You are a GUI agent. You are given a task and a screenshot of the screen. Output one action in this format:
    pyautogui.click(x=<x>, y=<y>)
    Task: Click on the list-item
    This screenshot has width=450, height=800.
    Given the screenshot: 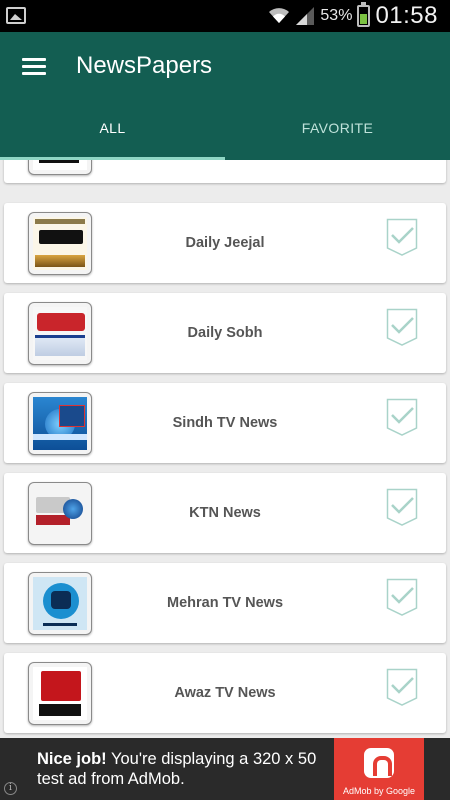 What is the action you would take?
    pyautogui.click(x=225, y=171)
    